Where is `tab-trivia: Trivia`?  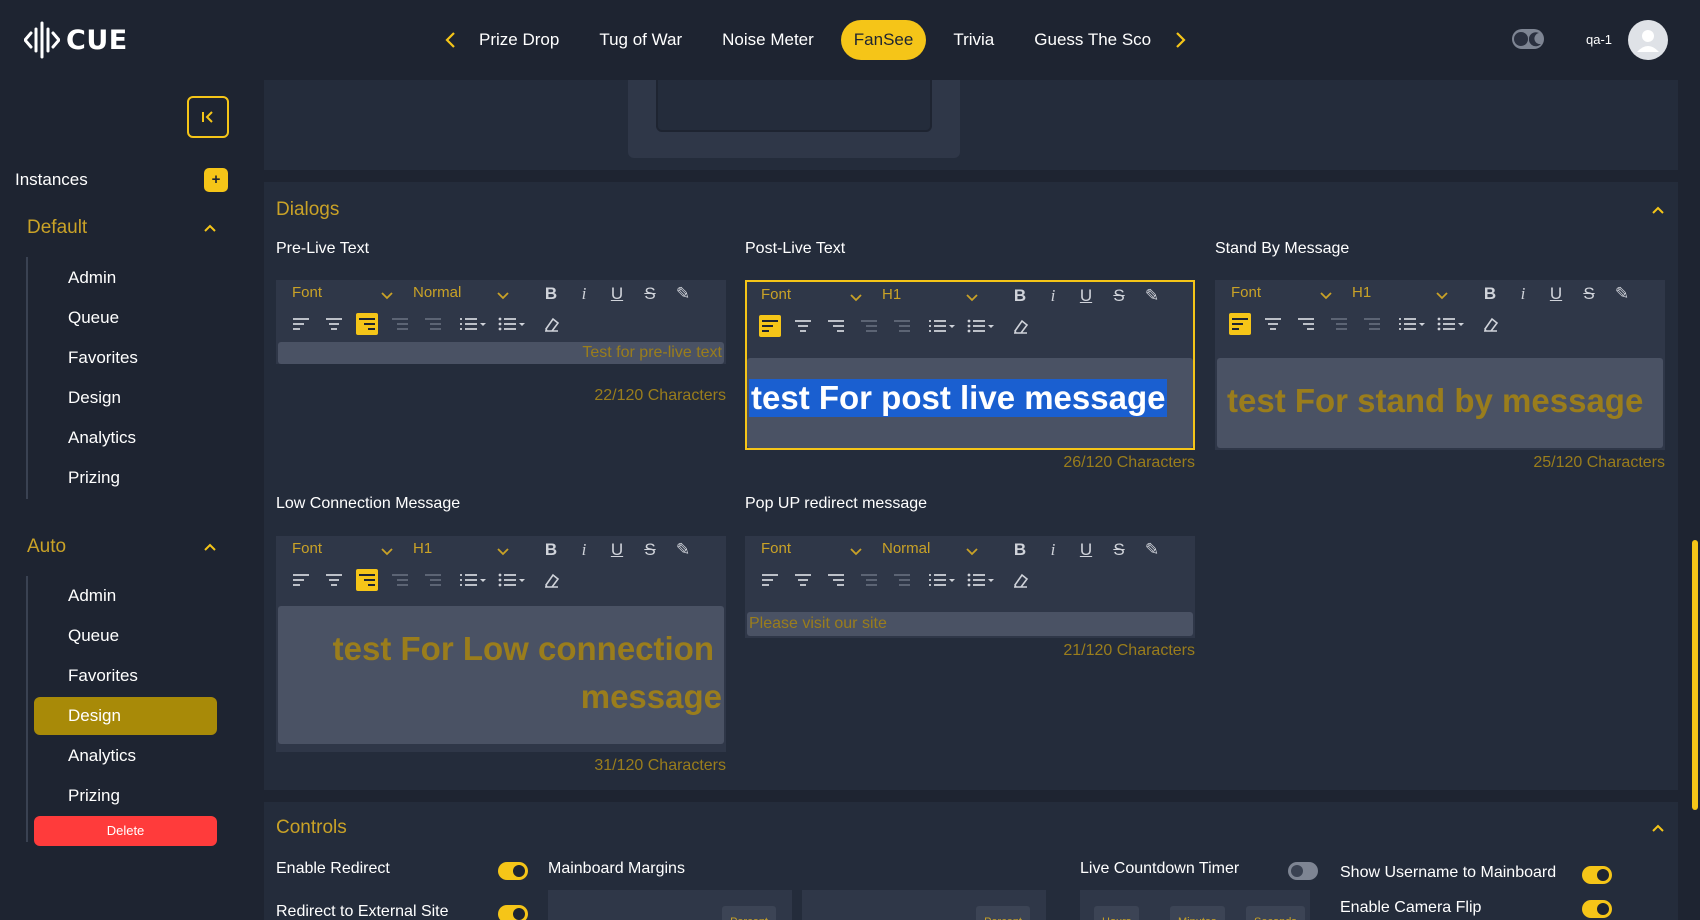
tab-trivia: Trivia is located at coordinates (973, 40).